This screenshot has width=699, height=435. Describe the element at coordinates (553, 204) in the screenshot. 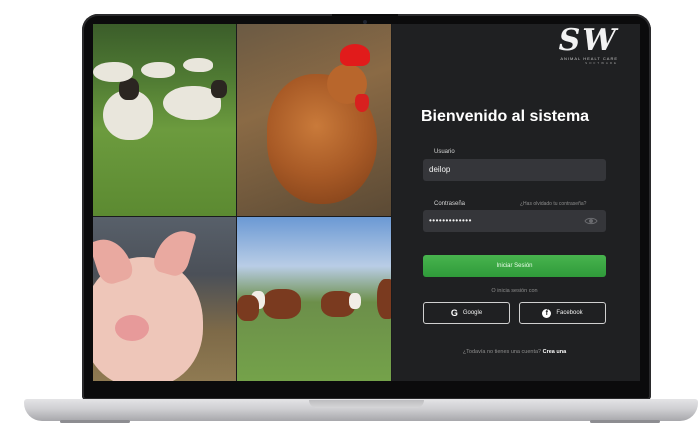

I see `forgot-password-link: ¿Has olvidado tu contraseña?` at that location.